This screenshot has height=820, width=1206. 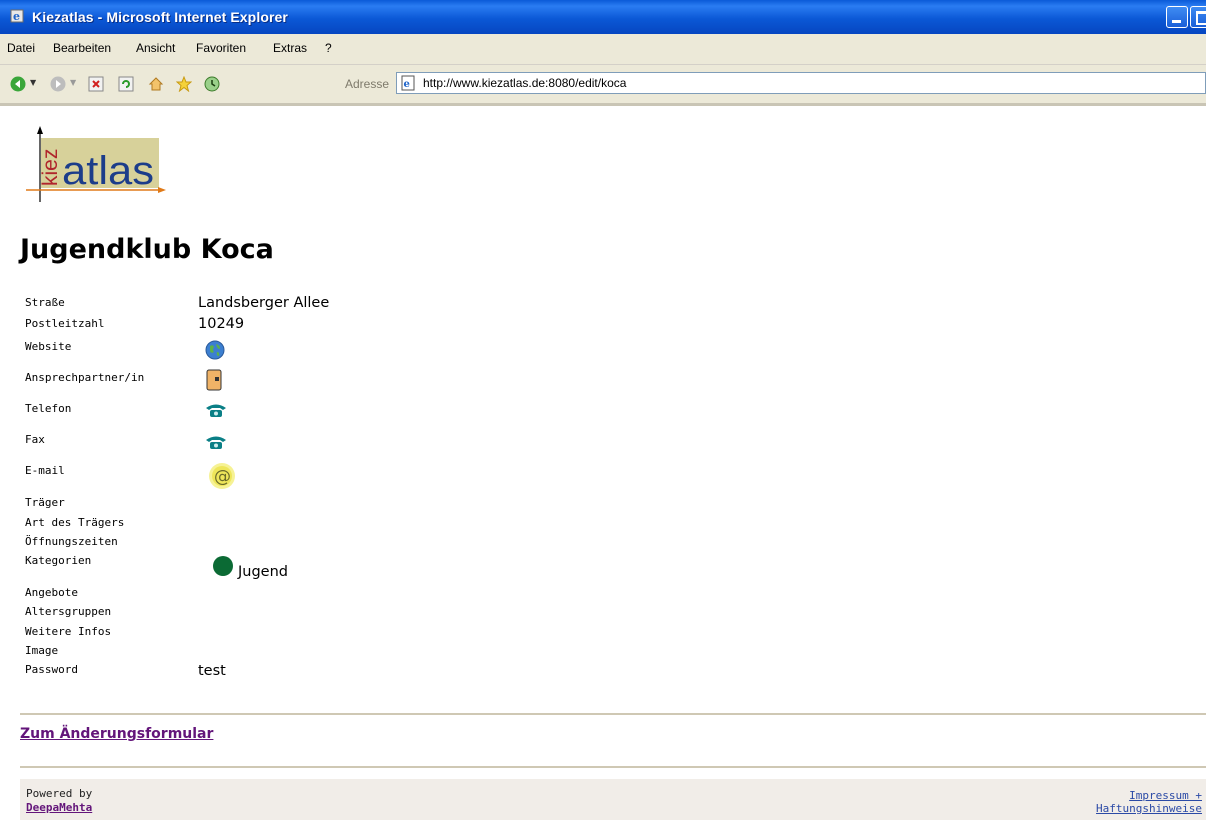 I want to click on menu-datei: Datei, so click(x=21, y=48).